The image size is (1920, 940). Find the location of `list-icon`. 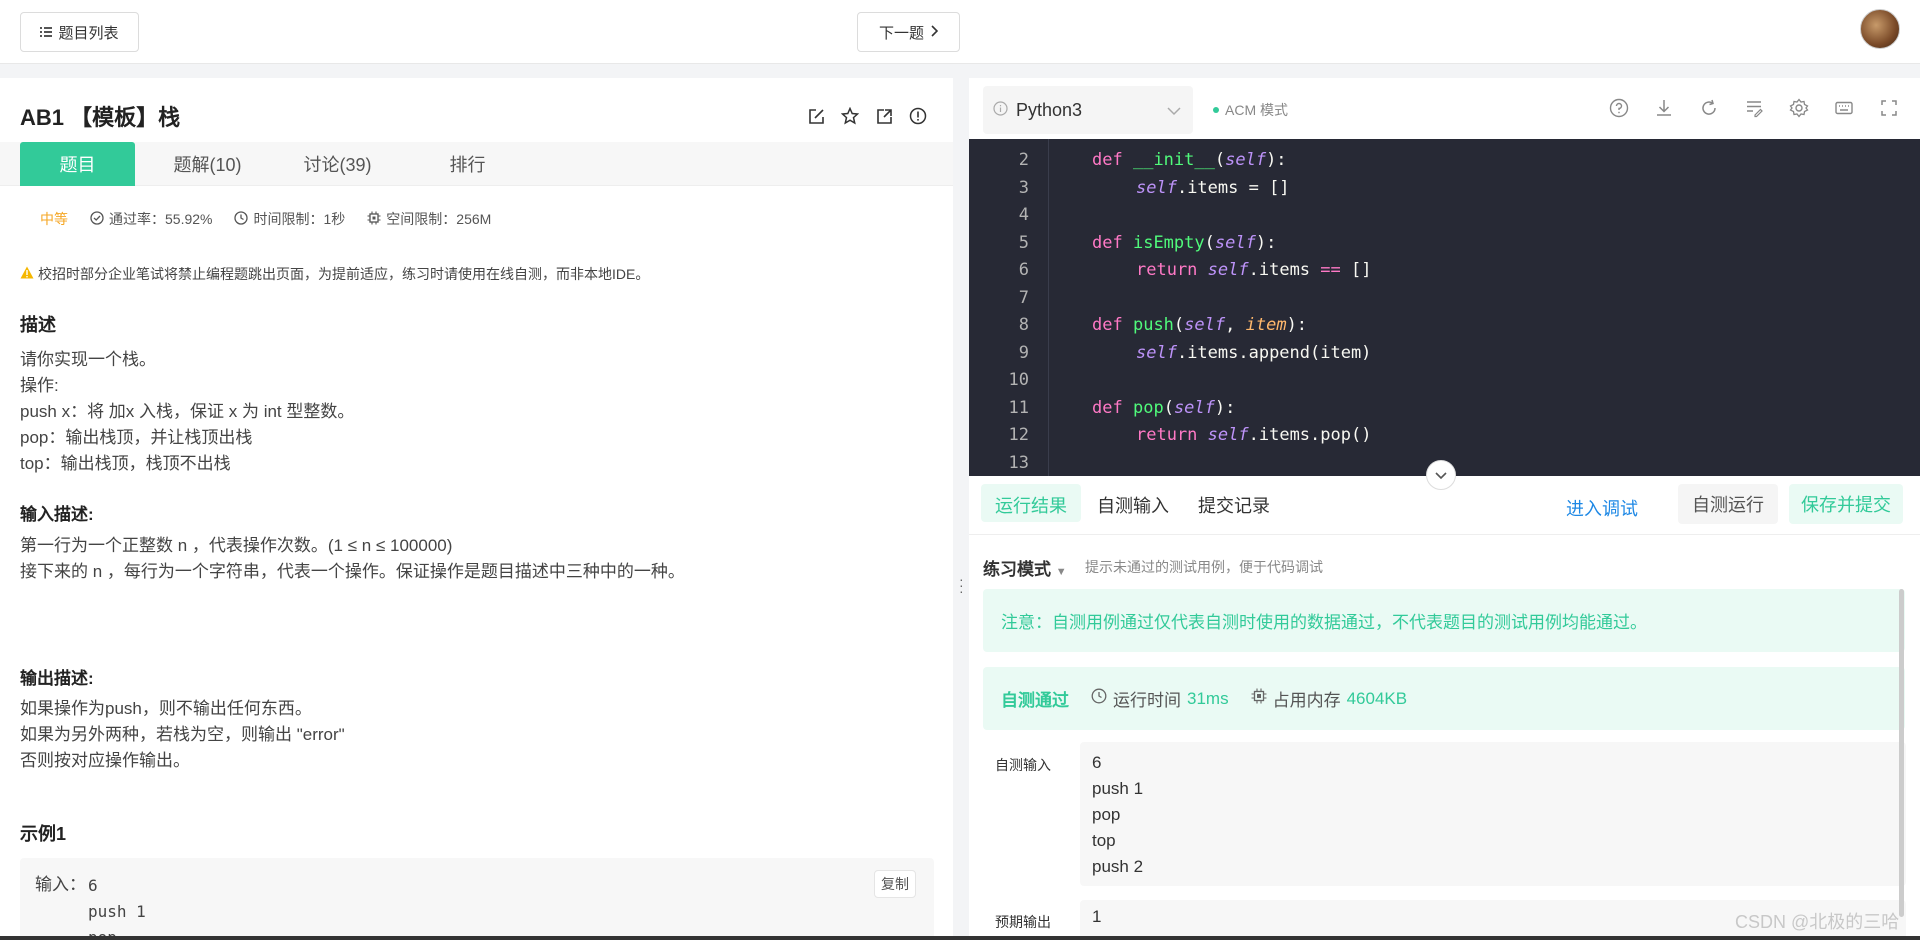

list-icon is located at coordinates (46, 32).